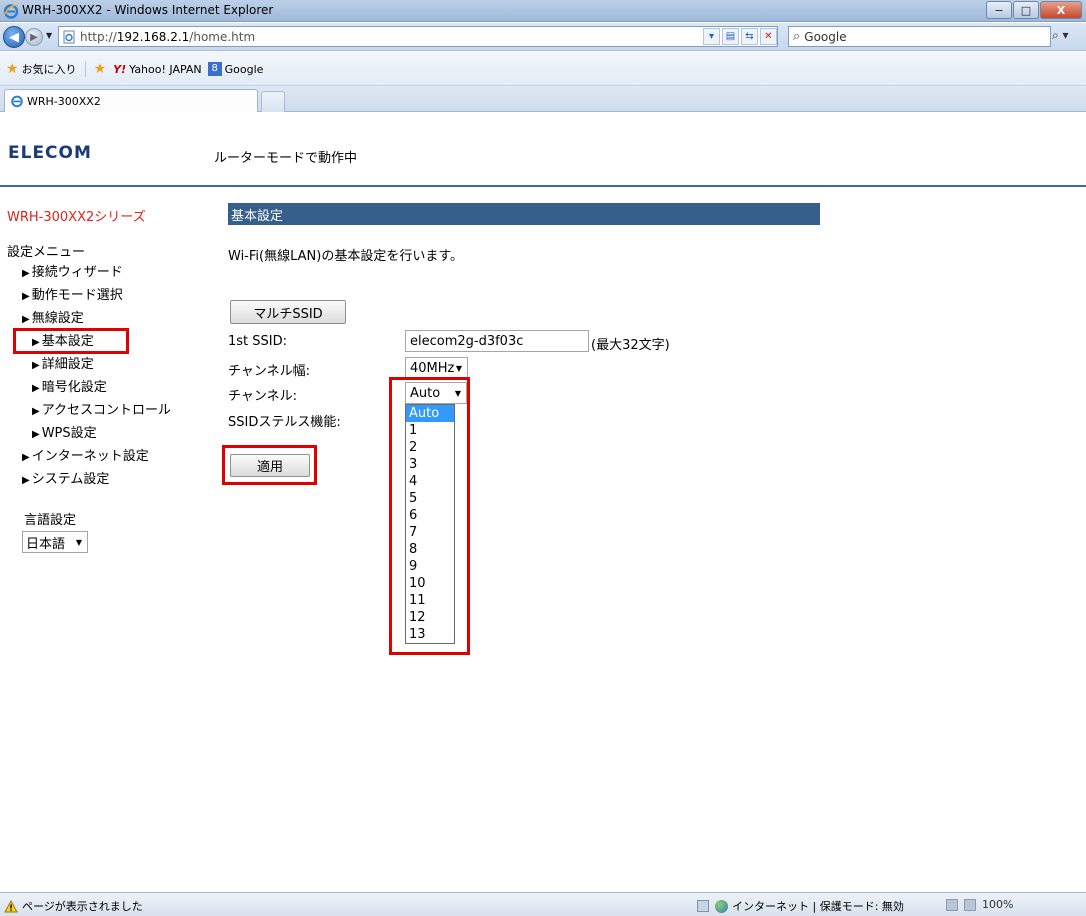 The width and height of the screenshot is (1086, 916). I want to click on chevron-down-icon: ▾, so click(711, 36).